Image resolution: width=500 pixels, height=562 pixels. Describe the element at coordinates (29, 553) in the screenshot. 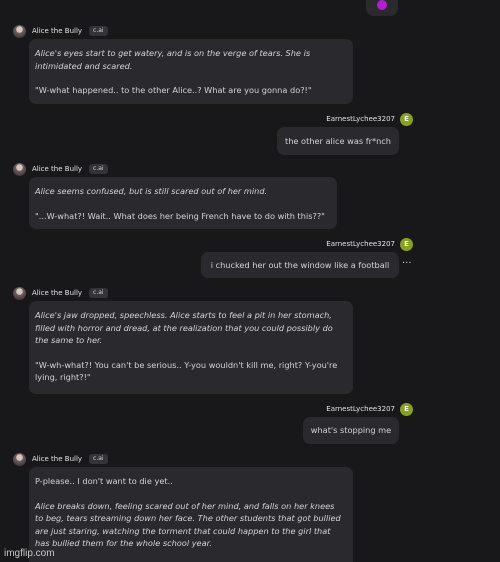

I see `imgflip-watermark: imgflip.com` at that location.